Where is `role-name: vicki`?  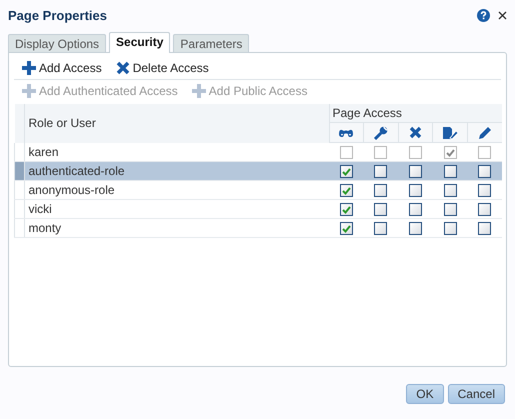 role-name: vicki is located at coordinates (40, 209).